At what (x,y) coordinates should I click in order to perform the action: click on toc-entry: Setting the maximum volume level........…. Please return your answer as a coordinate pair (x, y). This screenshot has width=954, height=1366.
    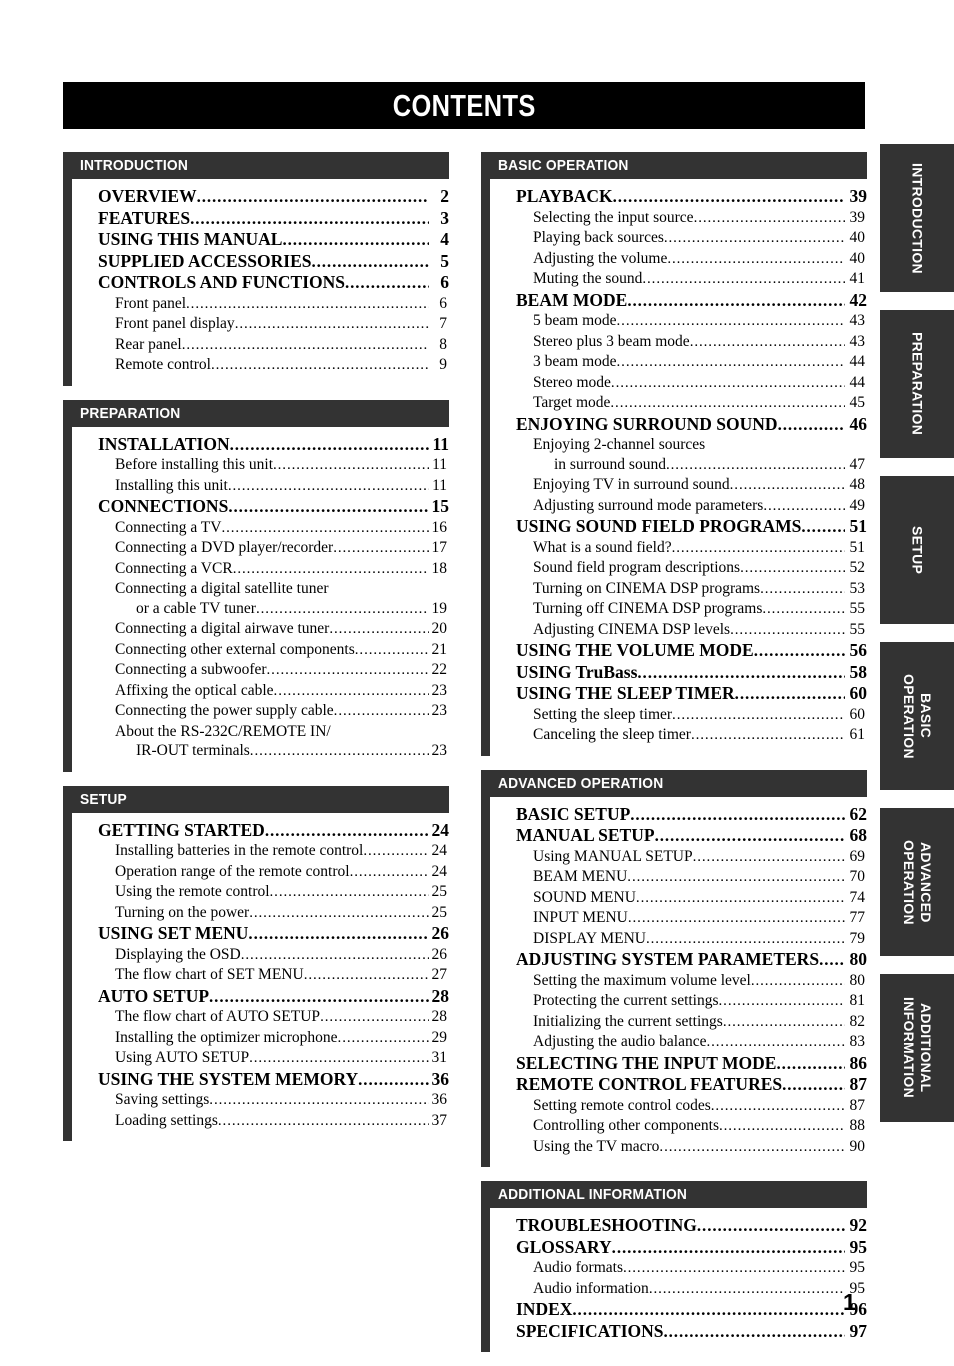
    Looking at the image, I should click on (678, 981).